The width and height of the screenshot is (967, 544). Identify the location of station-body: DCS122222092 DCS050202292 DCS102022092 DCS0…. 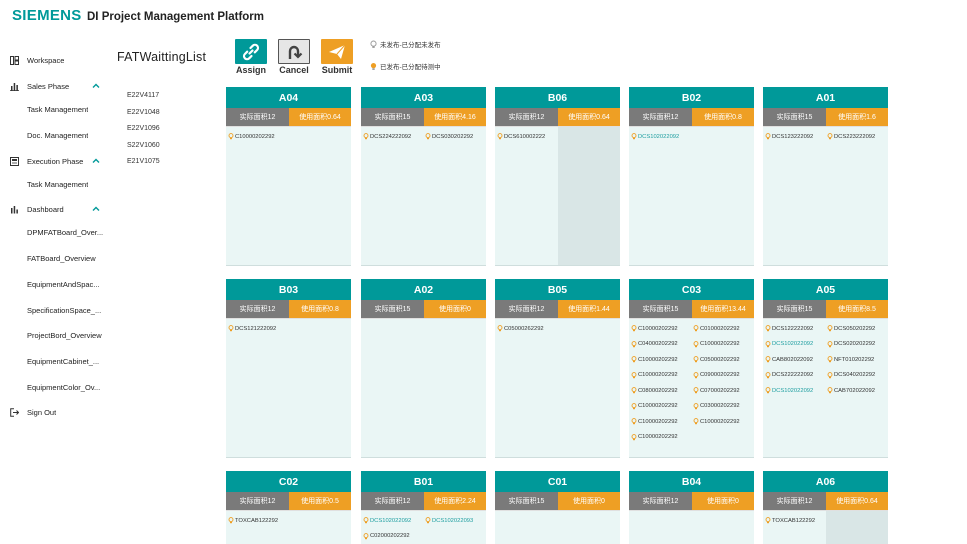
(825, 388).